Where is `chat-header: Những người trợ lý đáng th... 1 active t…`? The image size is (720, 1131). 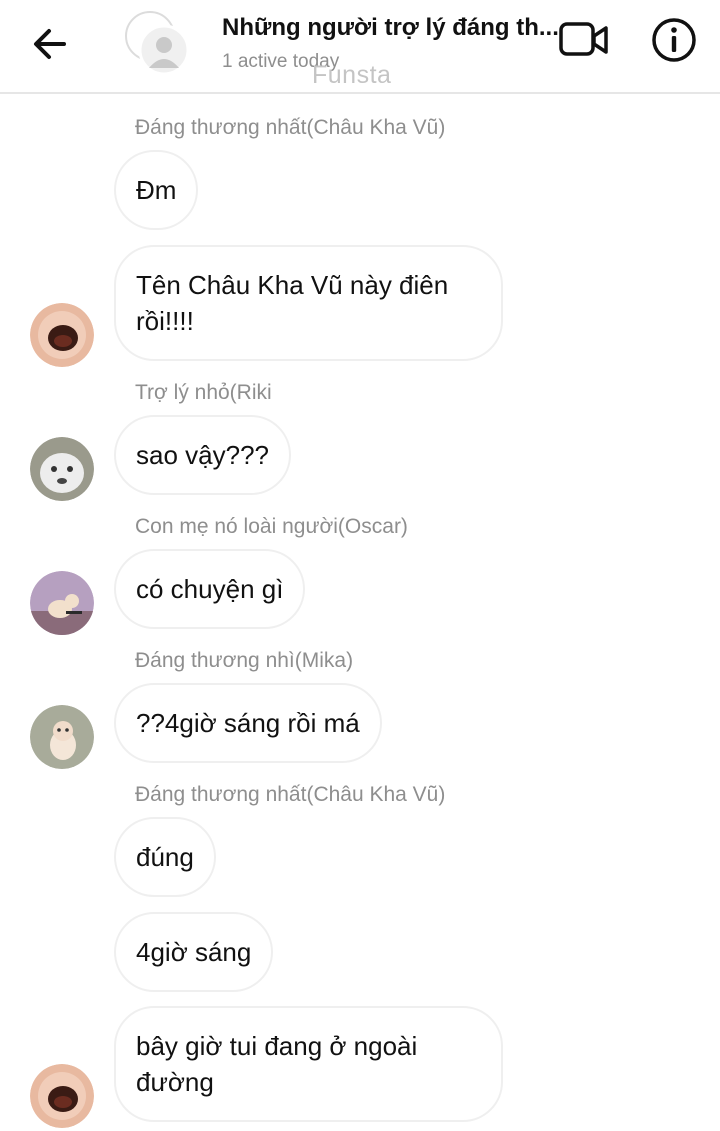 chat-header: Những người trợ lý đáng th... 1 active t… is located at coordinates (360, 47).